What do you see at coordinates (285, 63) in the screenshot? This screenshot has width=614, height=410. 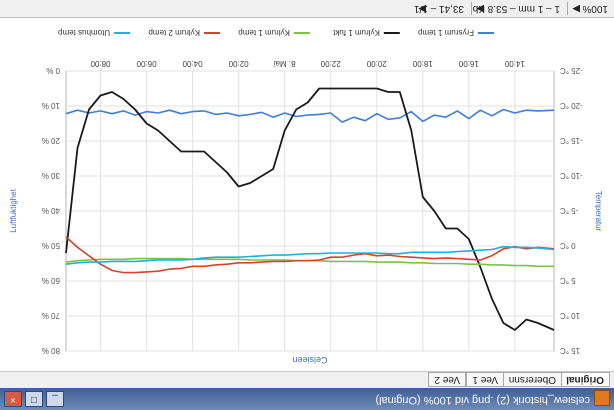 I see `x-tick-label: 8. Mai` at bounding box center [285, 63].